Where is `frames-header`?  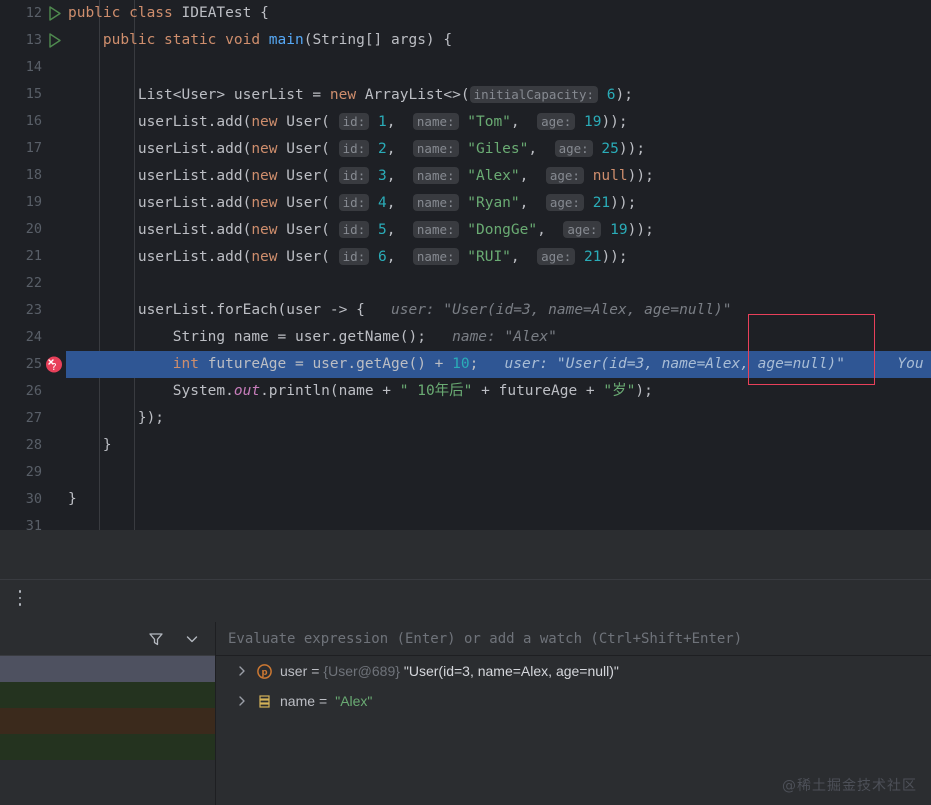 frames-header is located at coordinates (107, 639).